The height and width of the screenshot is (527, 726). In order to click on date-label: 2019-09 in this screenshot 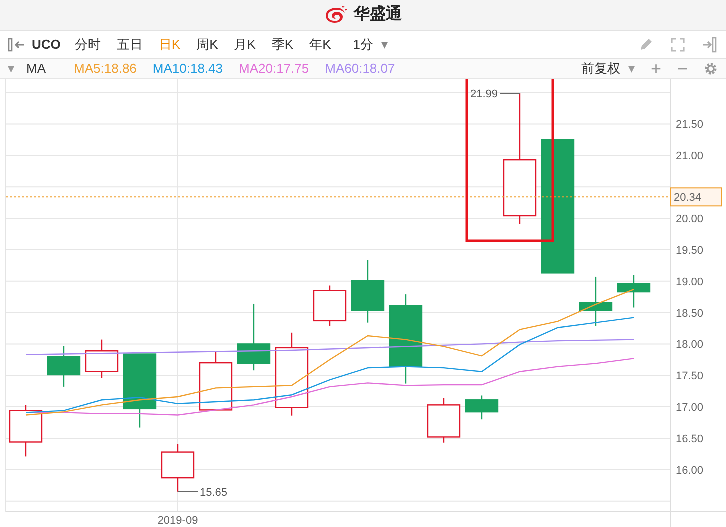, I will do `click(178, 521)`.